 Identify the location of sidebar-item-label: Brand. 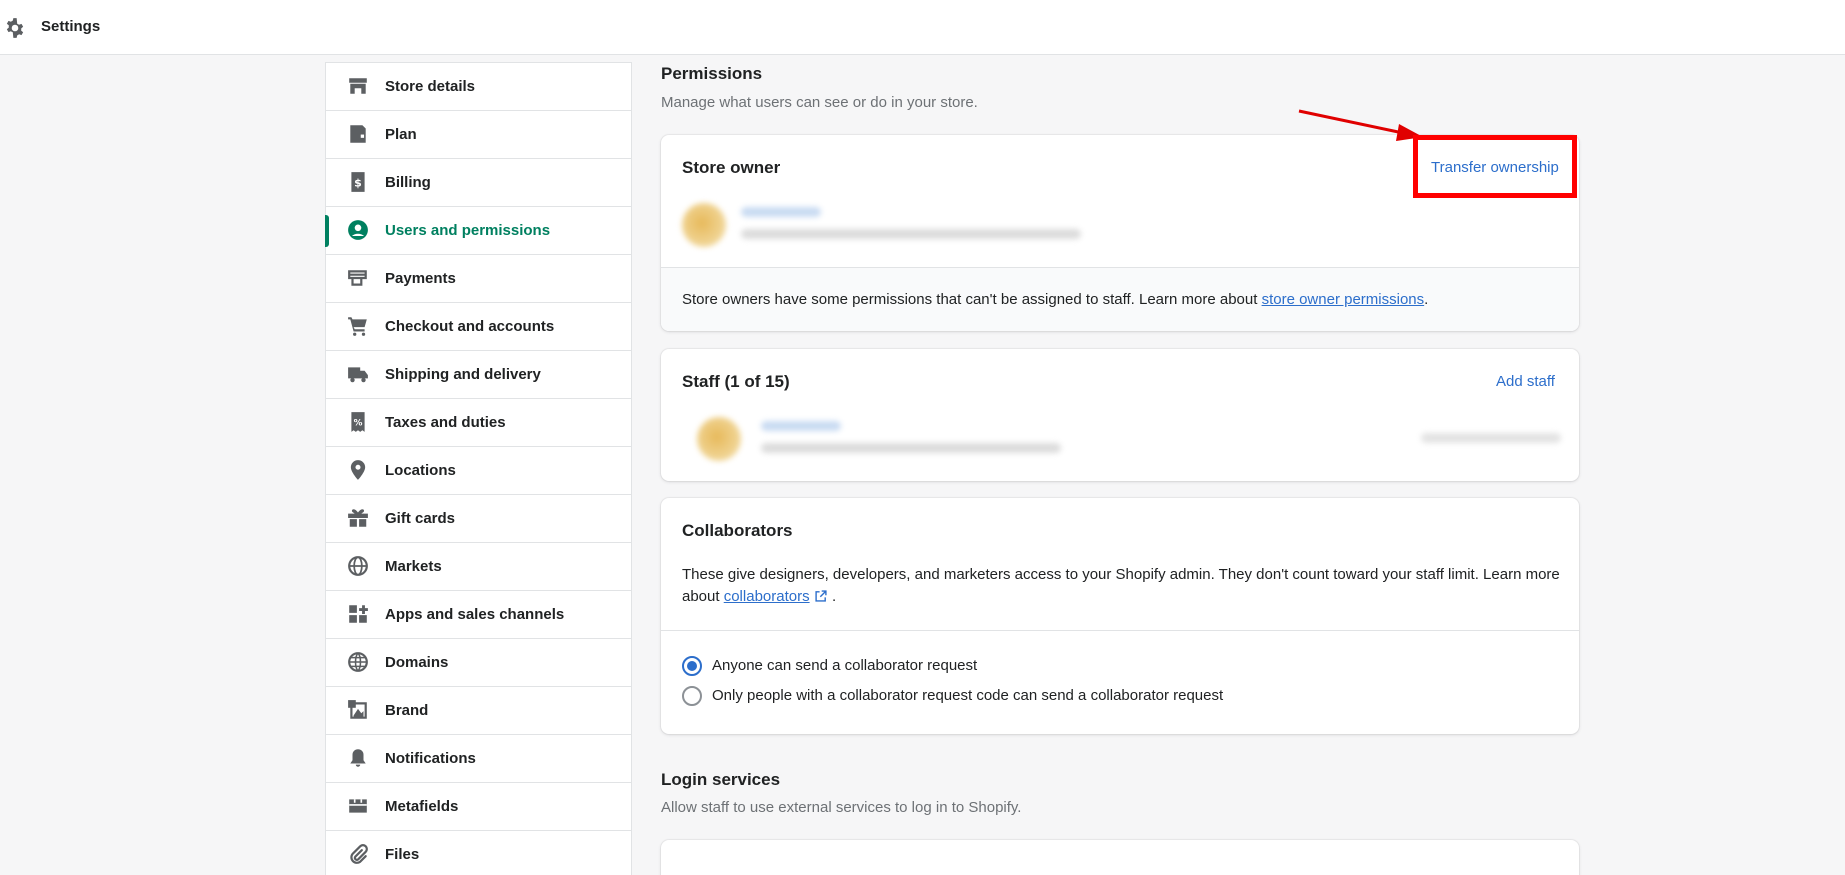
(407, 710).